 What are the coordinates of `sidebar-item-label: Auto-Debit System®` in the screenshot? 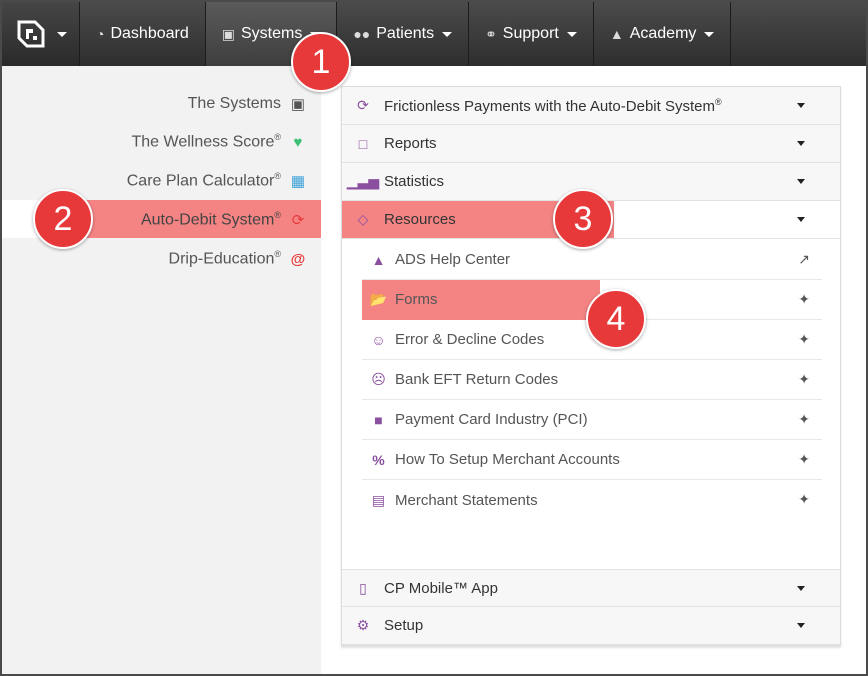 It's located at (211, 219).